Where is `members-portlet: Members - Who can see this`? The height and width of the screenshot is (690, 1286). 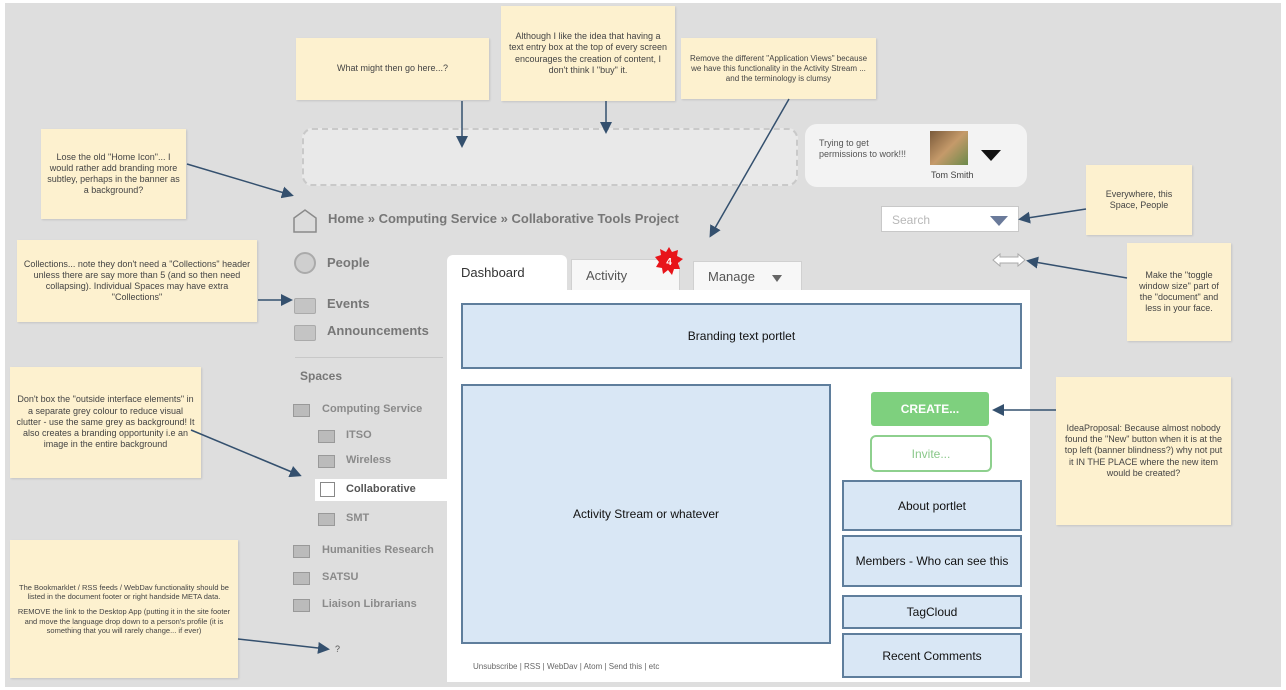
members-portlet: Members - Who can see this is located at coordinates (932, 561).